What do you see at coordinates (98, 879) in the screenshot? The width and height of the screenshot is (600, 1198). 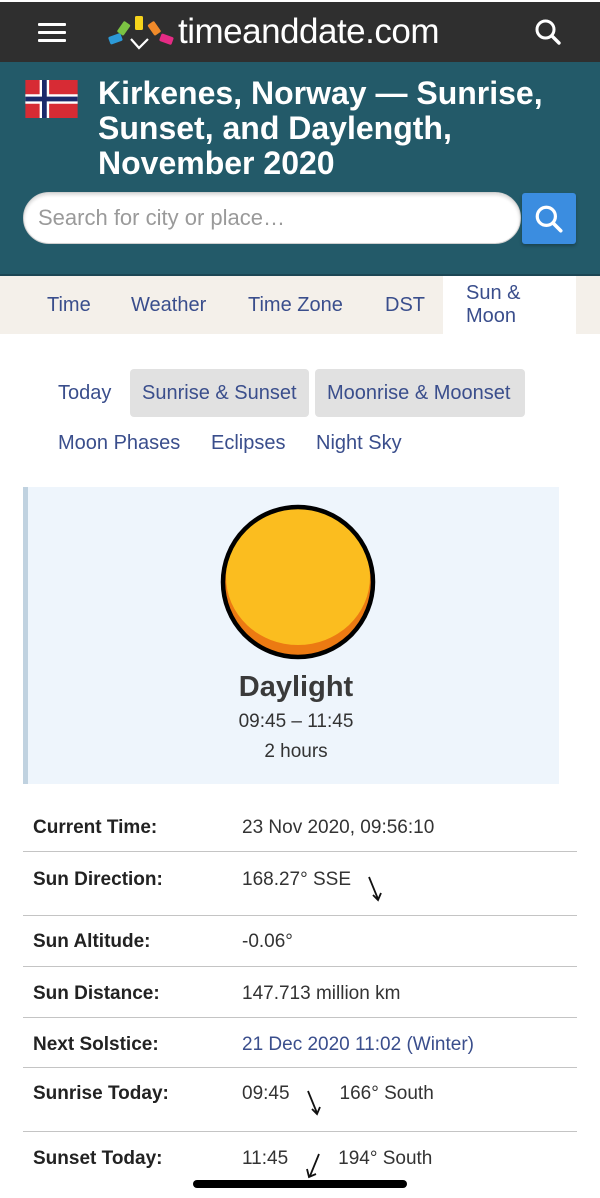 I see `row-label: Sun Direction:` at bounding box center [98, 879].